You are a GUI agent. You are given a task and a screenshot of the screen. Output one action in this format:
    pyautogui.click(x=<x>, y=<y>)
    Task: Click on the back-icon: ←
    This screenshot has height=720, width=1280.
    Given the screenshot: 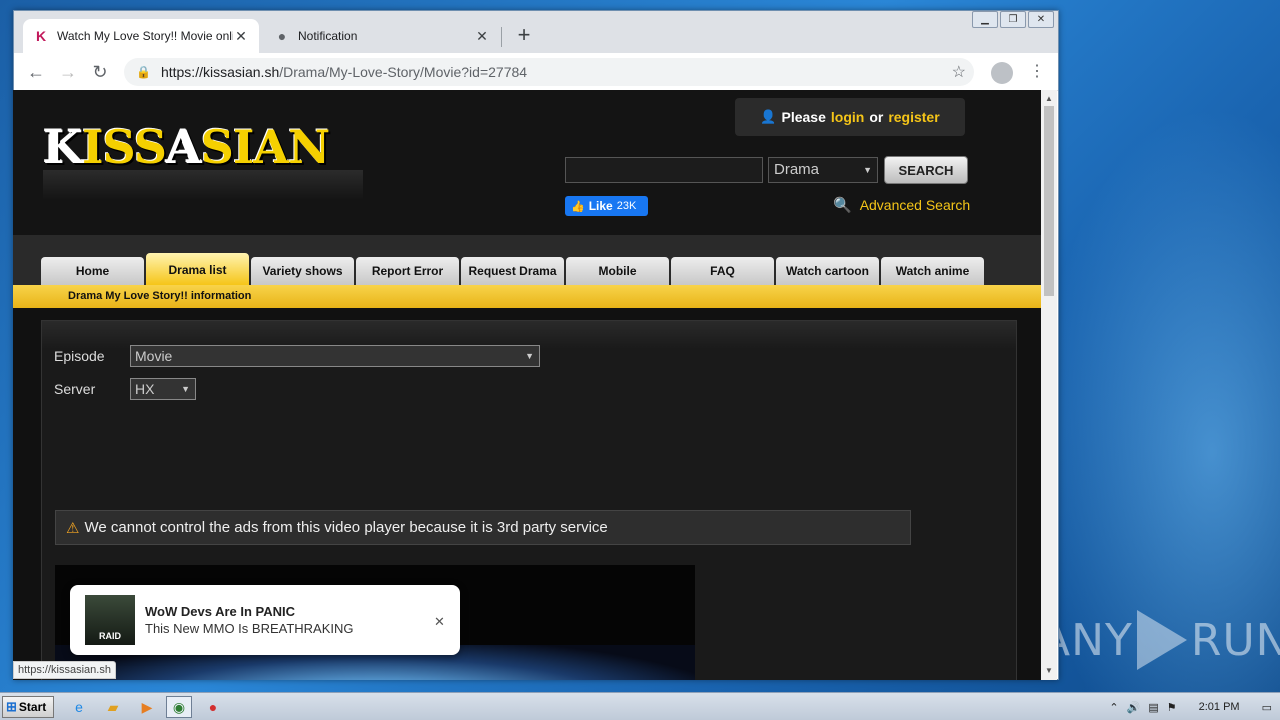 What is the action you would take?
    pyautogui.click(x=36, y=72)
    